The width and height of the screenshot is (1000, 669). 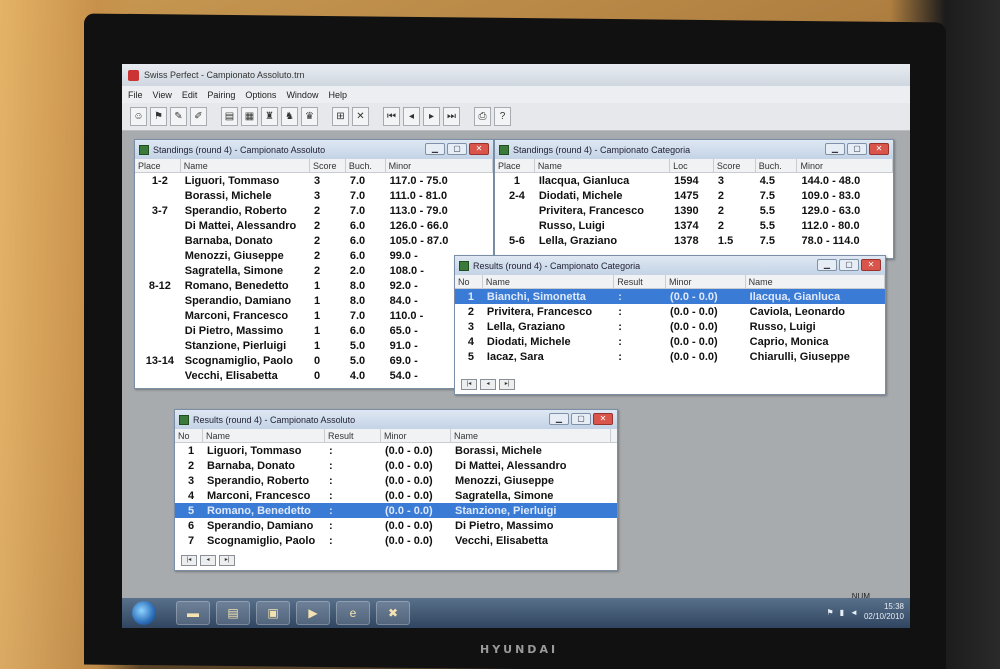 What do you see at coordinates (289, 116) in the screenshot?
I see `toolbar-button: ♞` at bounding box center [289, 116].